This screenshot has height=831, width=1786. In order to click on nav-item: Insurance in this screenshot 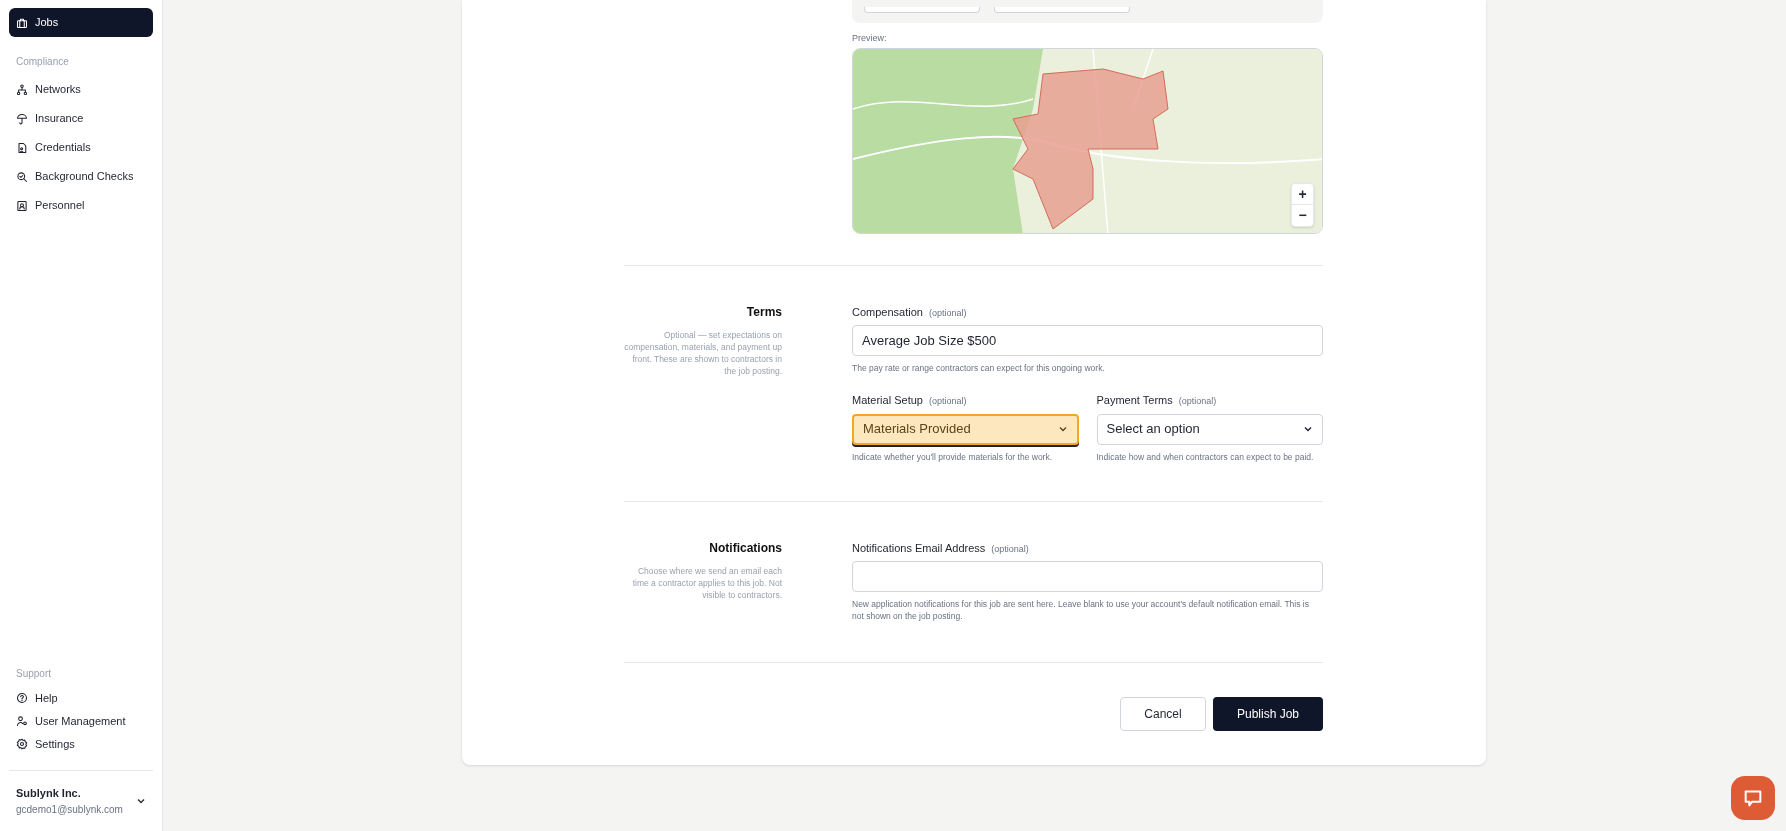, I will do `click(81, 118)`.